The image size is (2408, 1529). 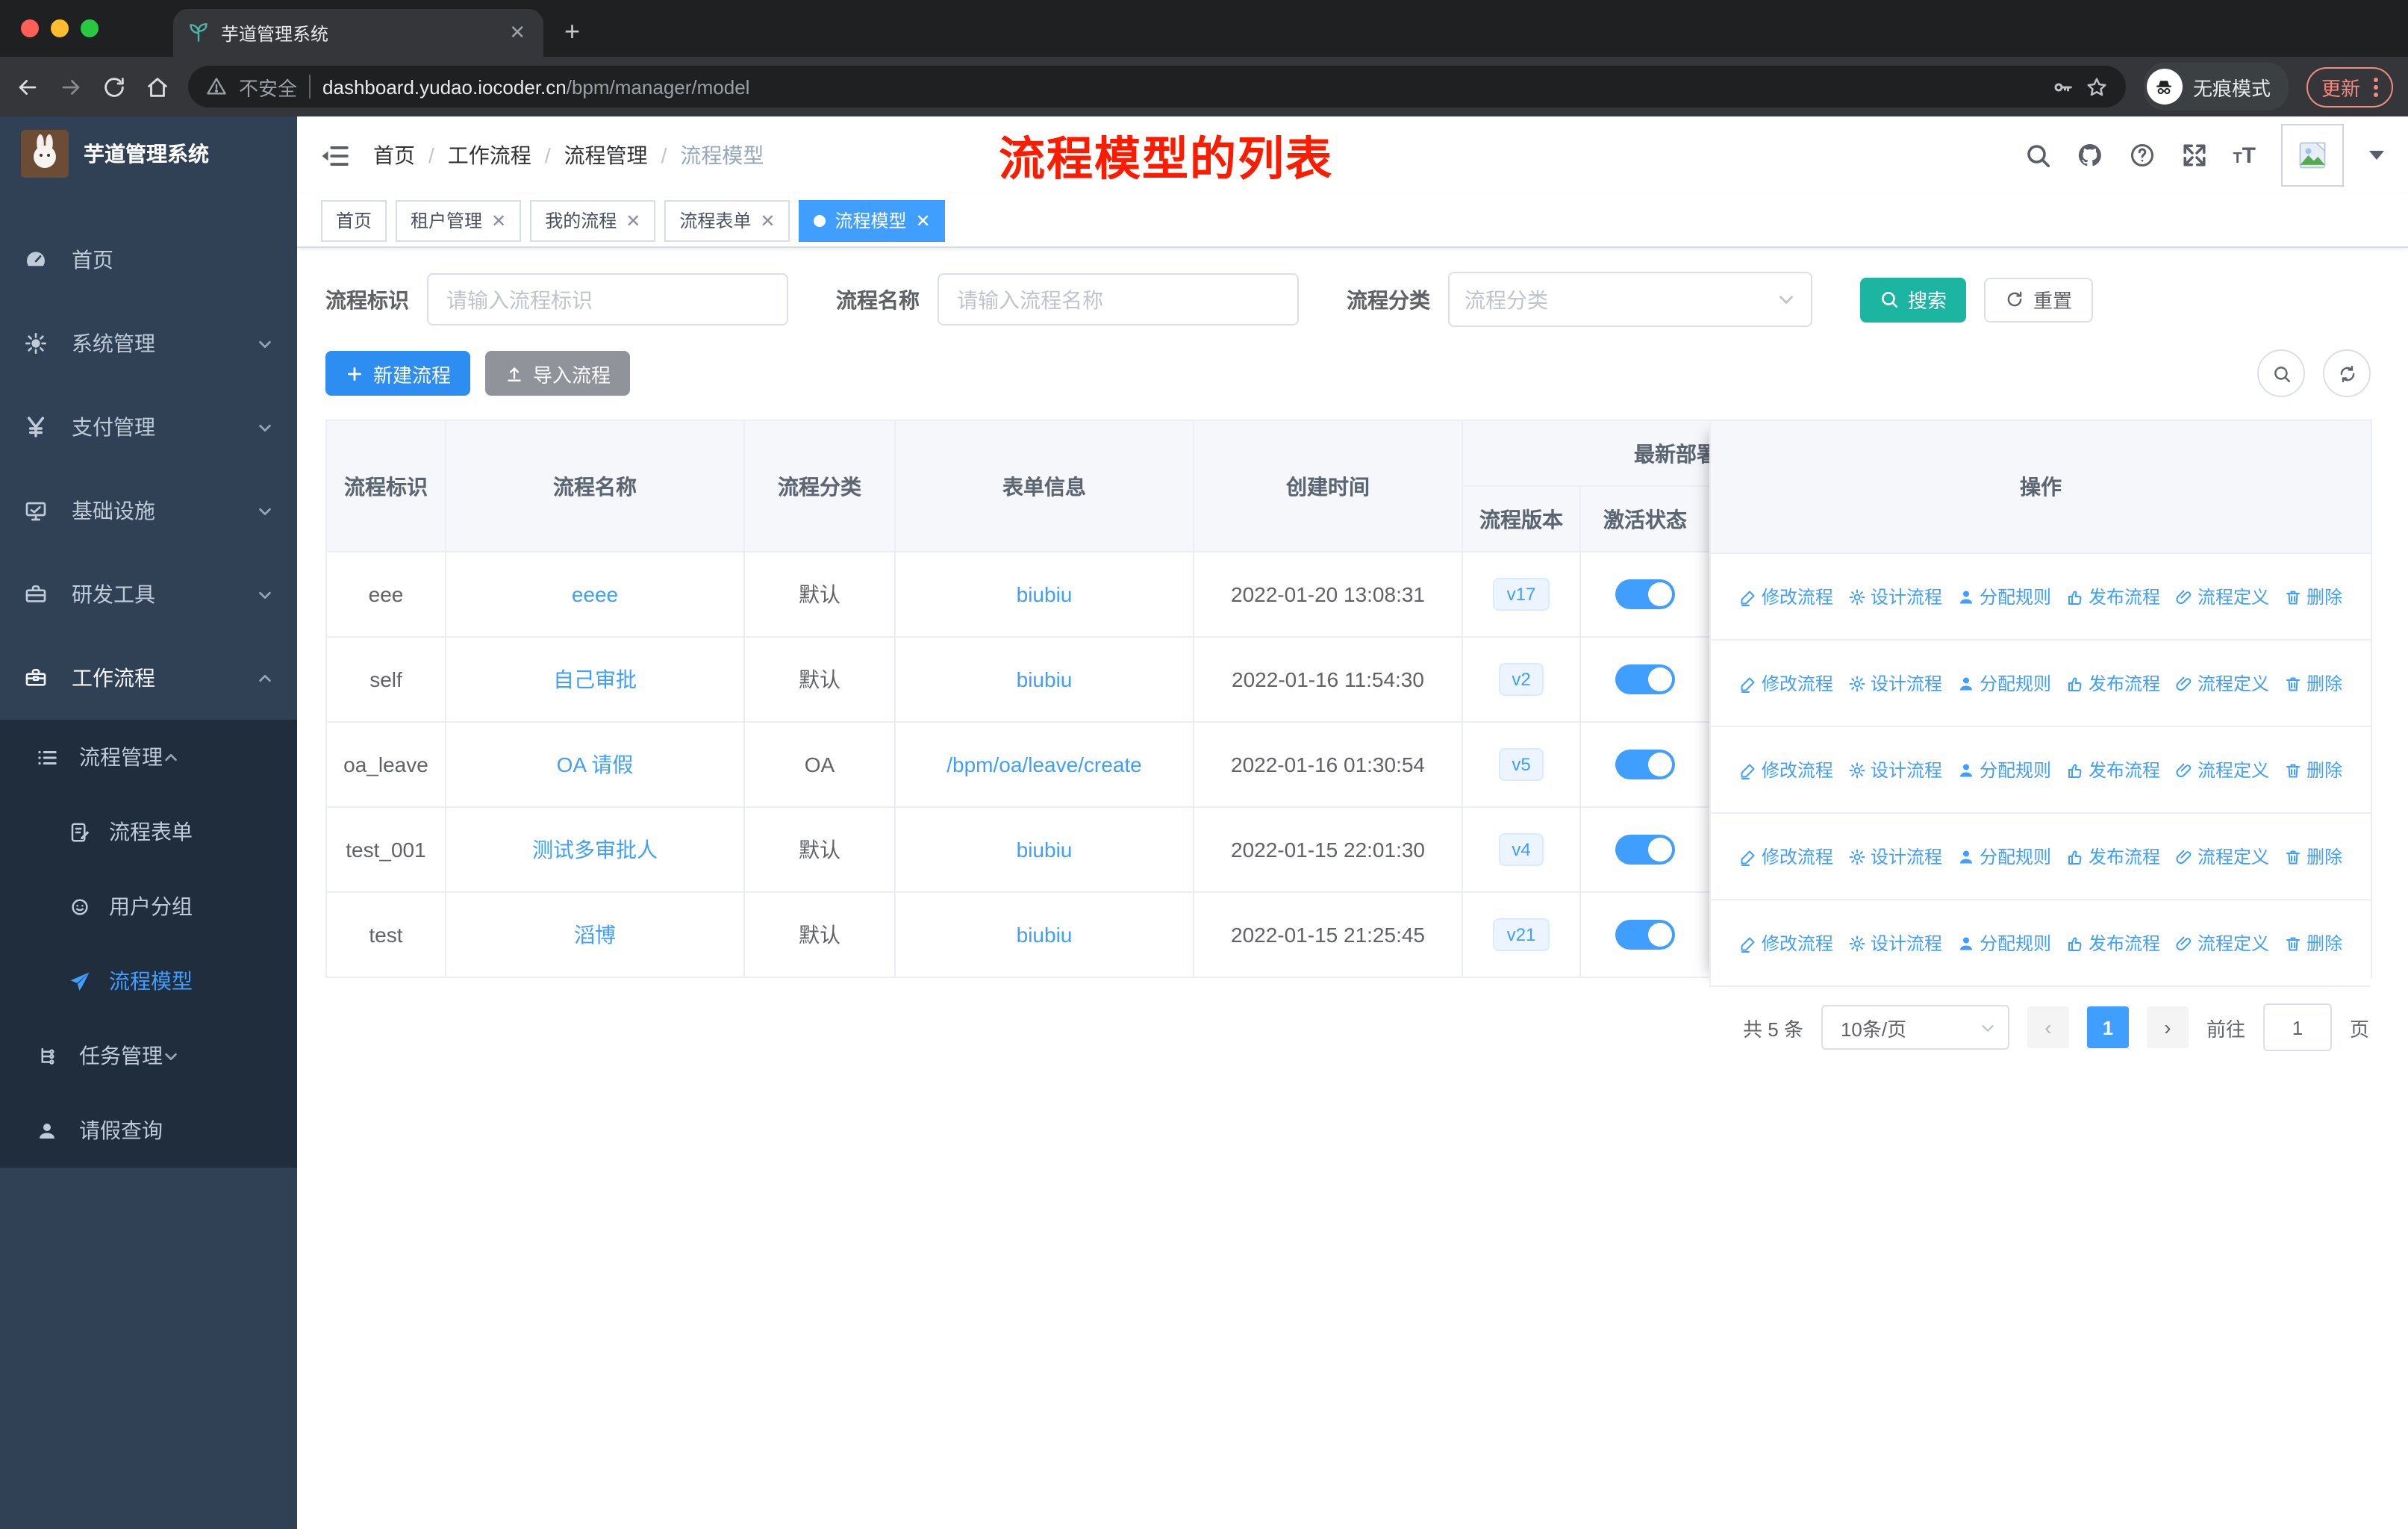 I want to click on refresh-table-button, so click(x=2347, y=373).